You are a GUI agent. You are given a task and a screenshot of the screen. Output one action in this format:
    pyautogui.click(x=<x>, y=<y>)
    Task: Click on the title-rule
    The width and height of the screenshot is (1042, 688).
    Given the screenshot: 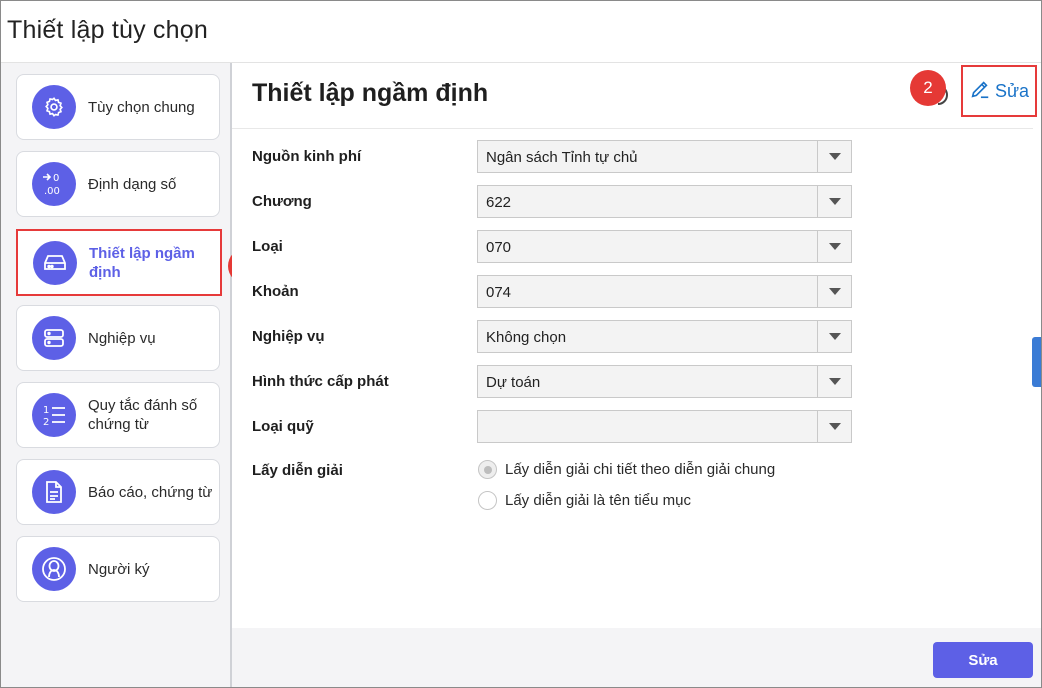 What is the action you would take?
    pyautogui.click(x=632, y=128)
    